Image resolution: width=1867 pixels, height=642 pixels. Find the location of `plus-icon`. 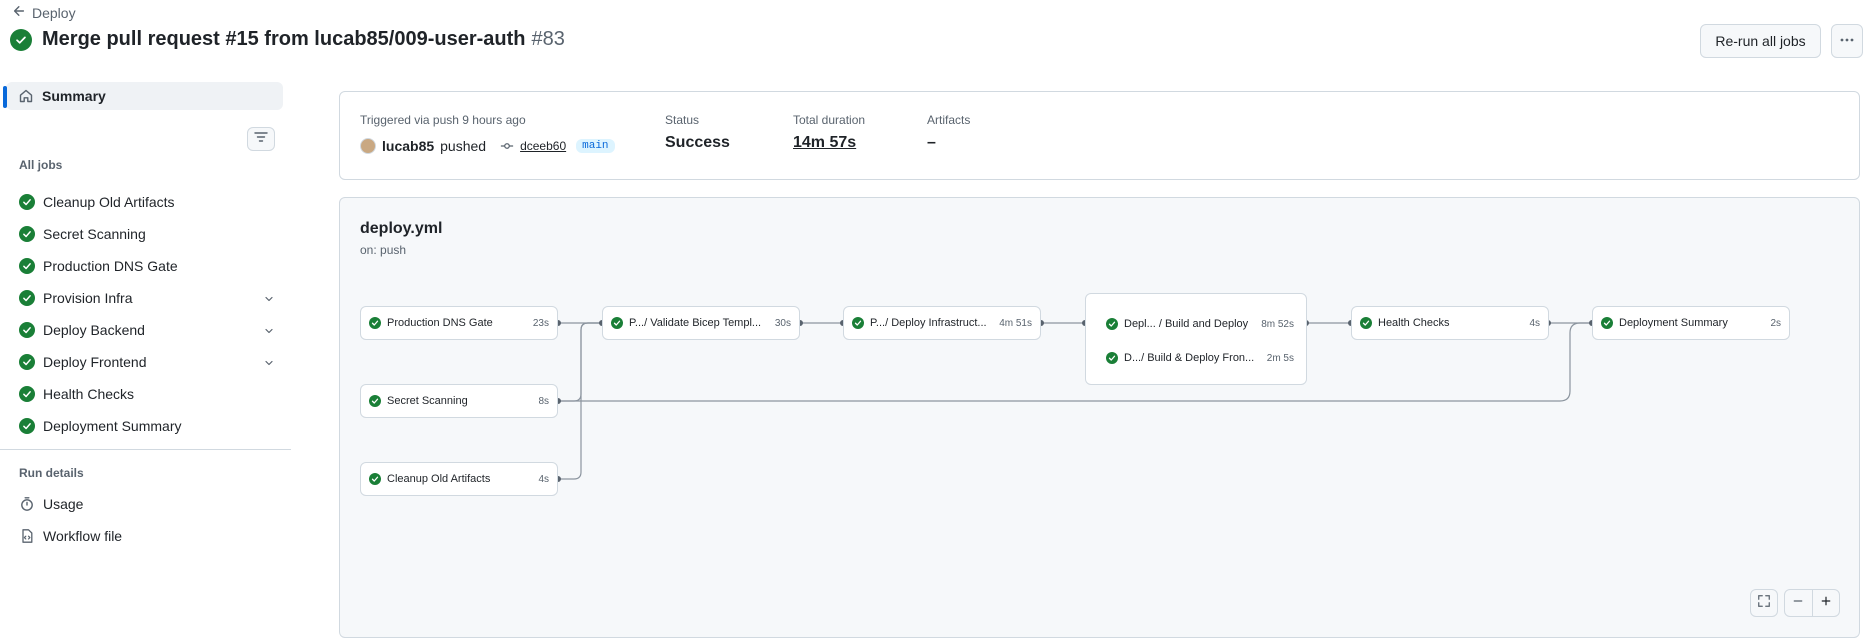

plus-icon is located at coordinates (1826, 603).